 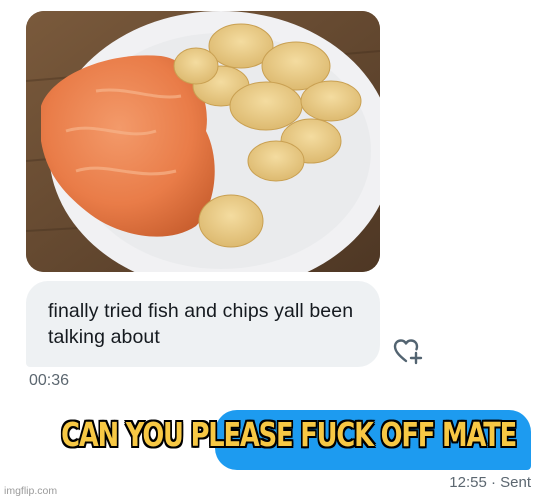 What do you see at coordinates (49, 380) in the screenshot?
I see `incoming-timestamp: 00:36` at bounding box center [49, 380].